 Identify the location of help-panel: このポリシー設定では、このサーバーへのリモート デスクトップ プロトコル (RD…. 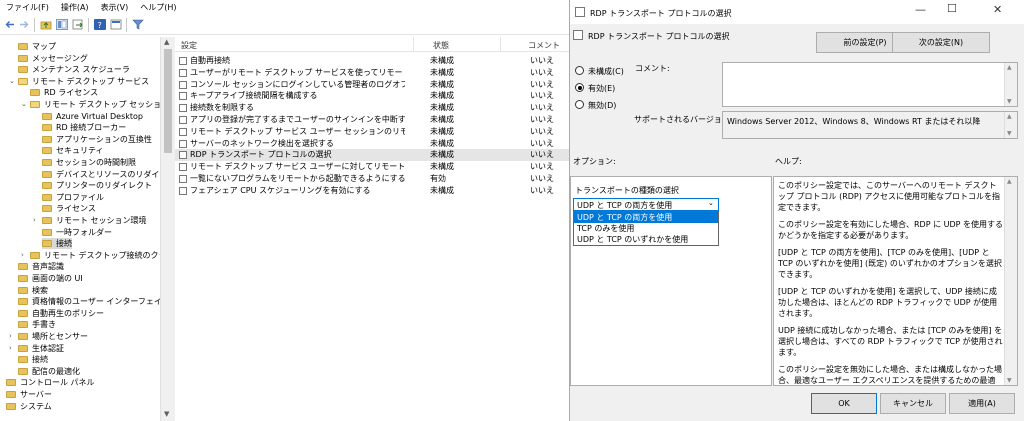
(895, 281).